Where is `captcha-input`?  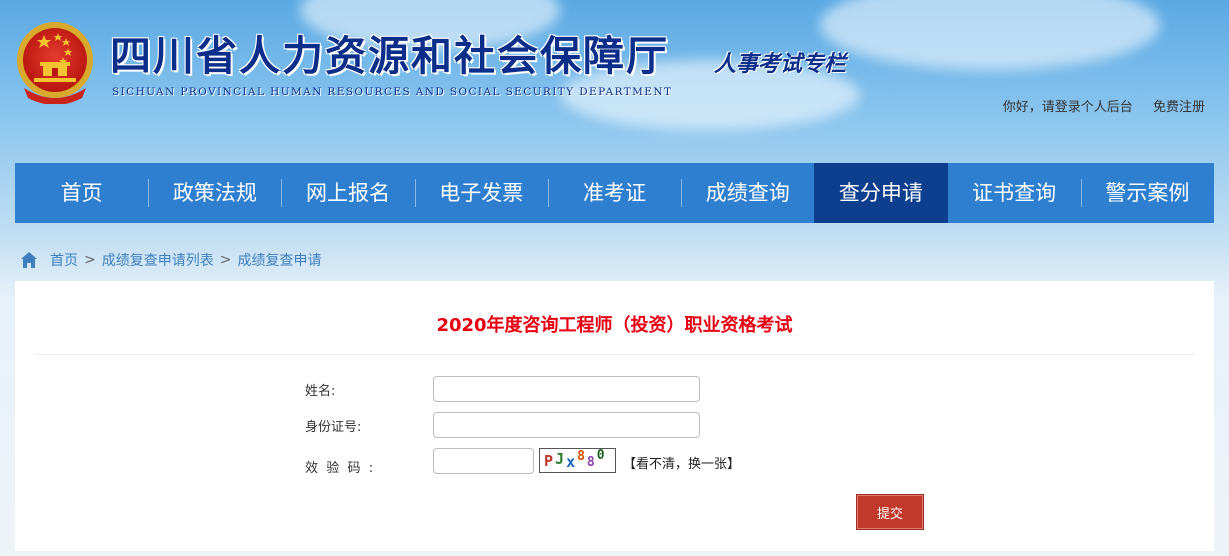 captcha-input is located at coordinates (483, 461).